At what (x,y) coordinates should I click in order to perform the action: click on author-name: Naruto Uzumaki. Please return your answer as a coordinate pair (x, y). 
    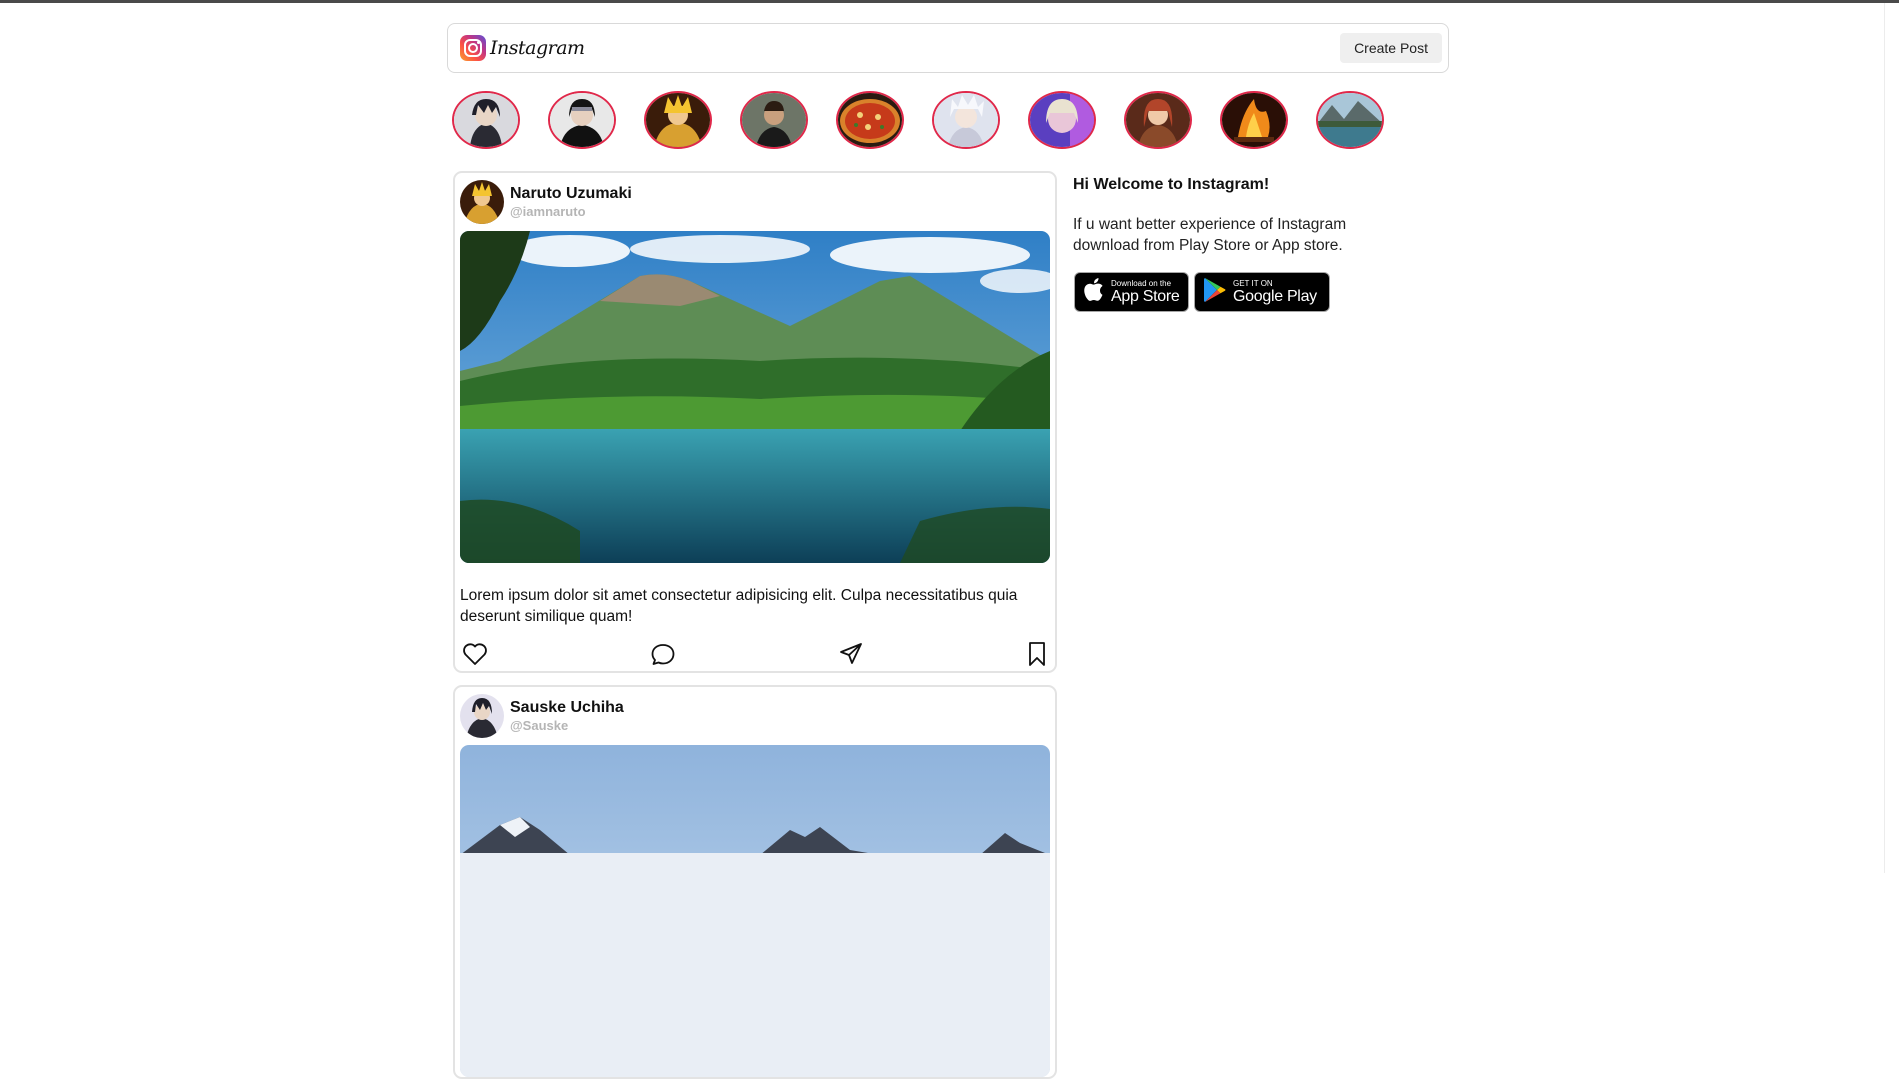
    Looking at the image, I should click on (571, 193).